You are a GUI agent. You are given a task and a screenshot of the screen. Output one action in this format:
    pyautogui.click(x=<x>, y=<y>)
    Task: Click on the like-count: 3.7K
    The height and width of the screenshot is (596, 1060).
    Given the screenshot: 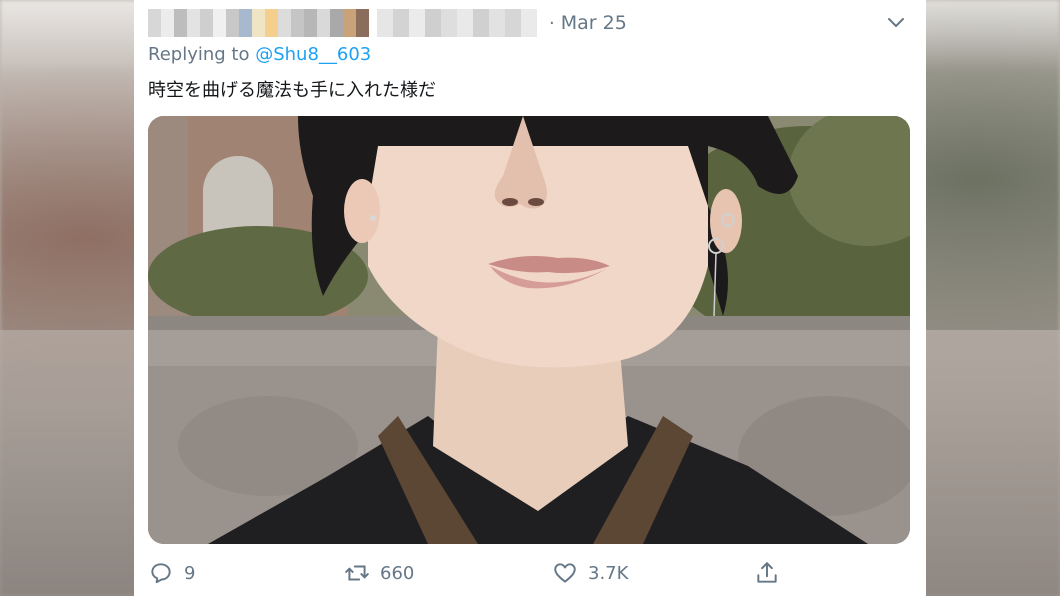 What is the action you would take?
    pyautogui.click(x=608, y=573)
    